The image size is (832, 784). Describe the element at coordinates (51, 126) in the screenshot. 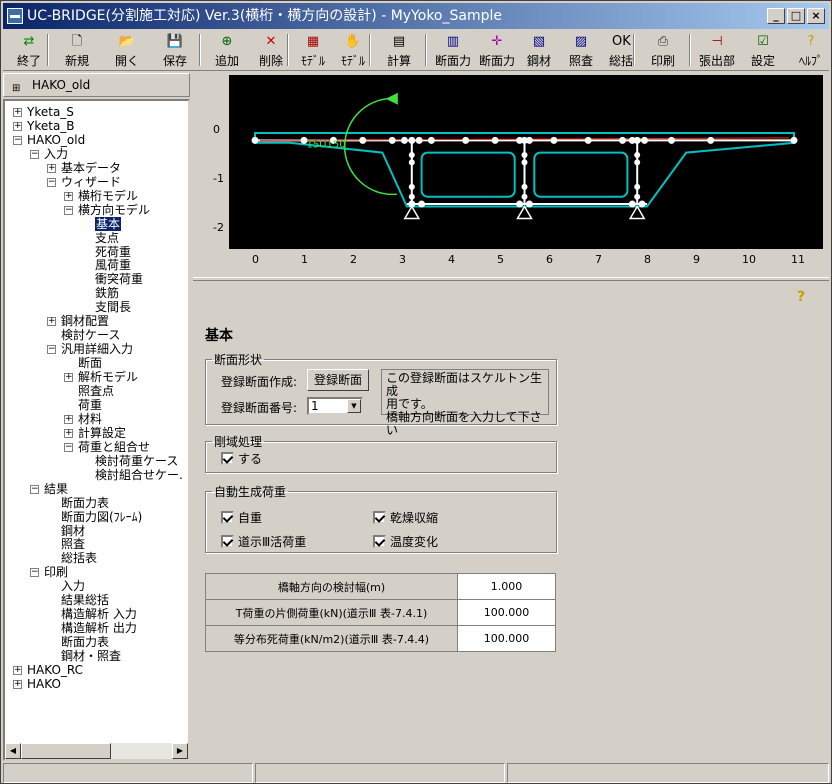

I see `tree-item: Yketa_B` at that location.